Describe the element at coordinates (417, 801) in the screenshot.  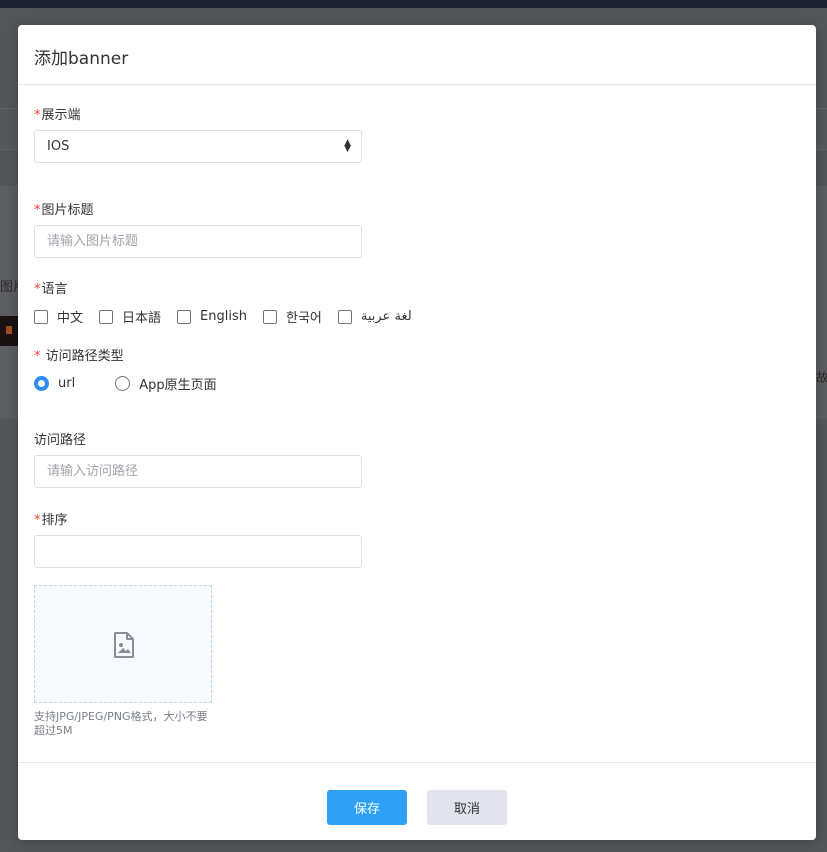
I see `dialog-footer: 保存 取消` at that location.